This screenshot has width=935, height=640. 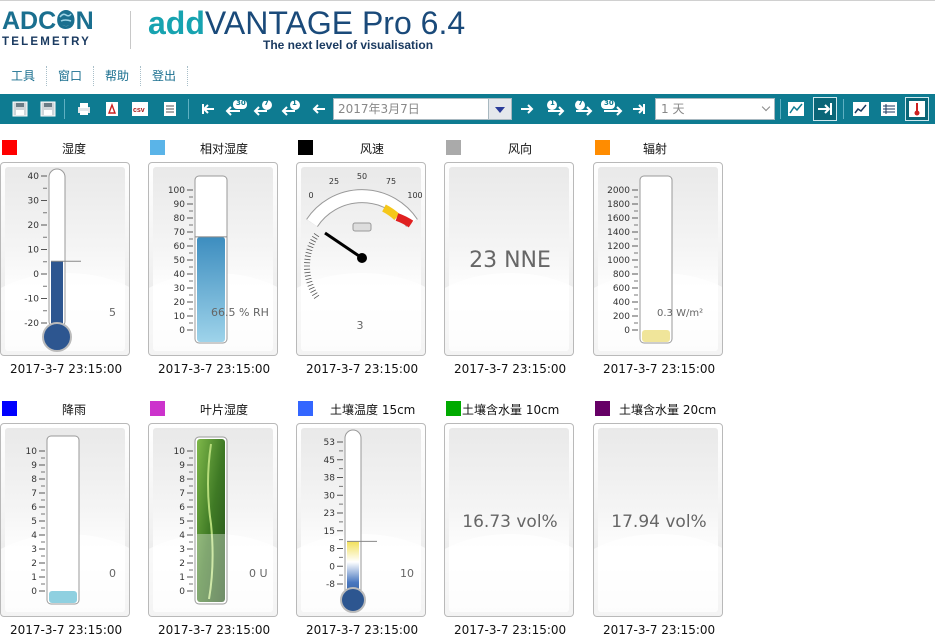 I want to click on toolbar-divider, so click(x=843, y=109).